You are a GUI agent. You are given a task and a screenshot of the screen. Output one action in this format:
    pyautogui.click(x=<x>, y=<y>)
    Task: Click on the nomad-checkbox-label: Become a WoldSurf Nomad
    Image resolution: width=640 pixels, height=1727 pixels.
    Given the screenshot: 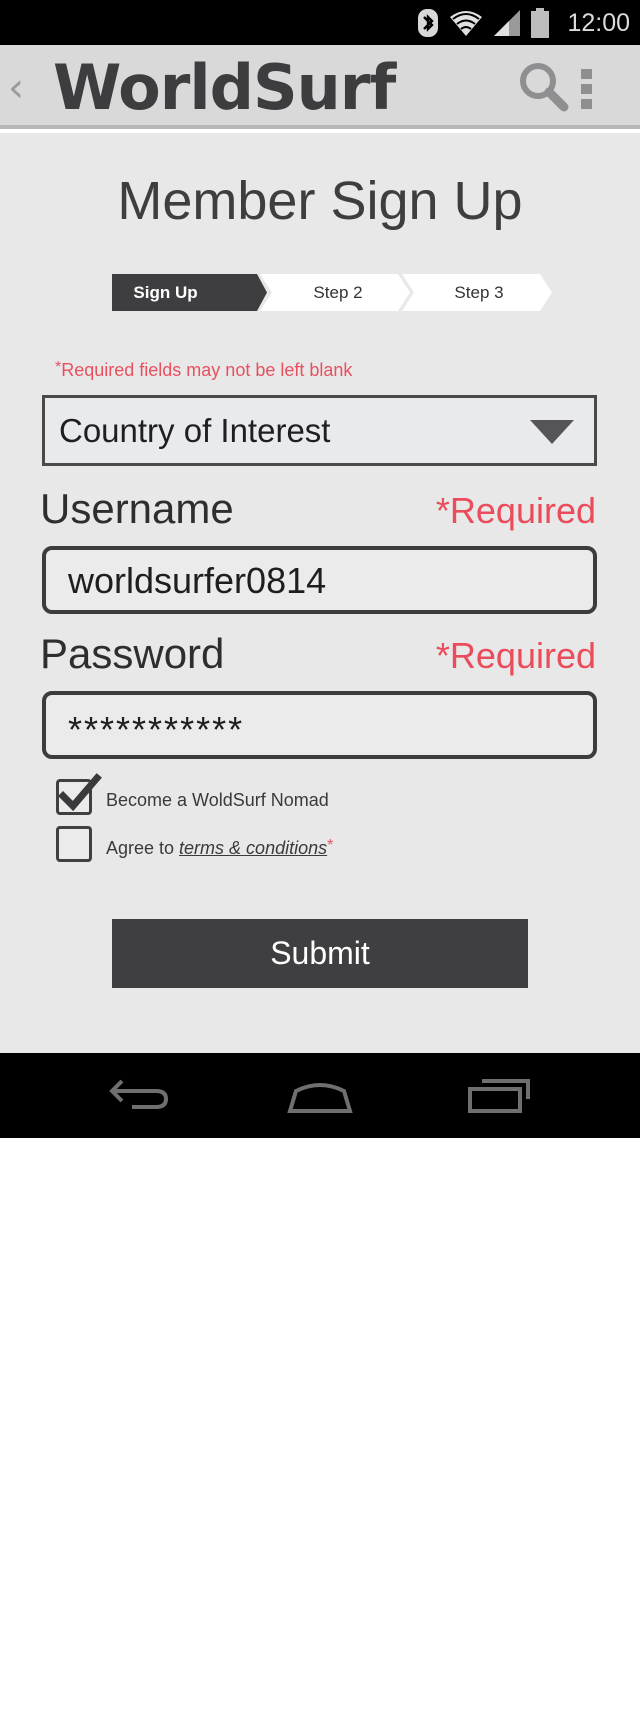 What is the action you would take?
    pyautogui.click(x=217, y=800)
    